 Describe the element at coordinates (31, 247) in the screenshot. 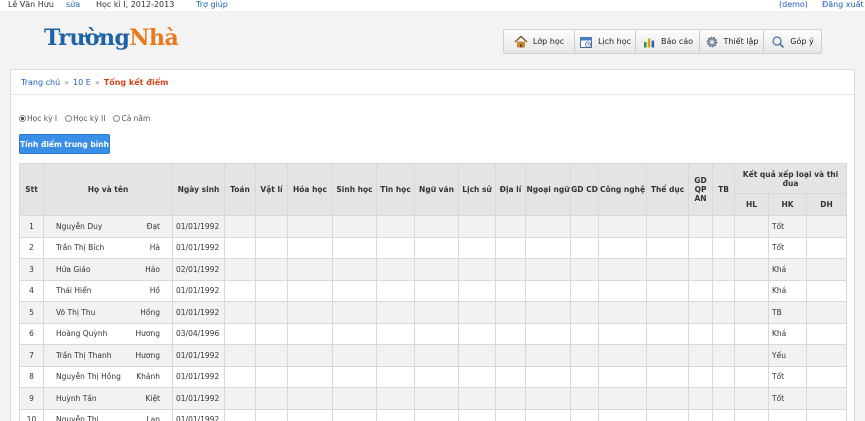

I see `cell-stt: 2` at that location.